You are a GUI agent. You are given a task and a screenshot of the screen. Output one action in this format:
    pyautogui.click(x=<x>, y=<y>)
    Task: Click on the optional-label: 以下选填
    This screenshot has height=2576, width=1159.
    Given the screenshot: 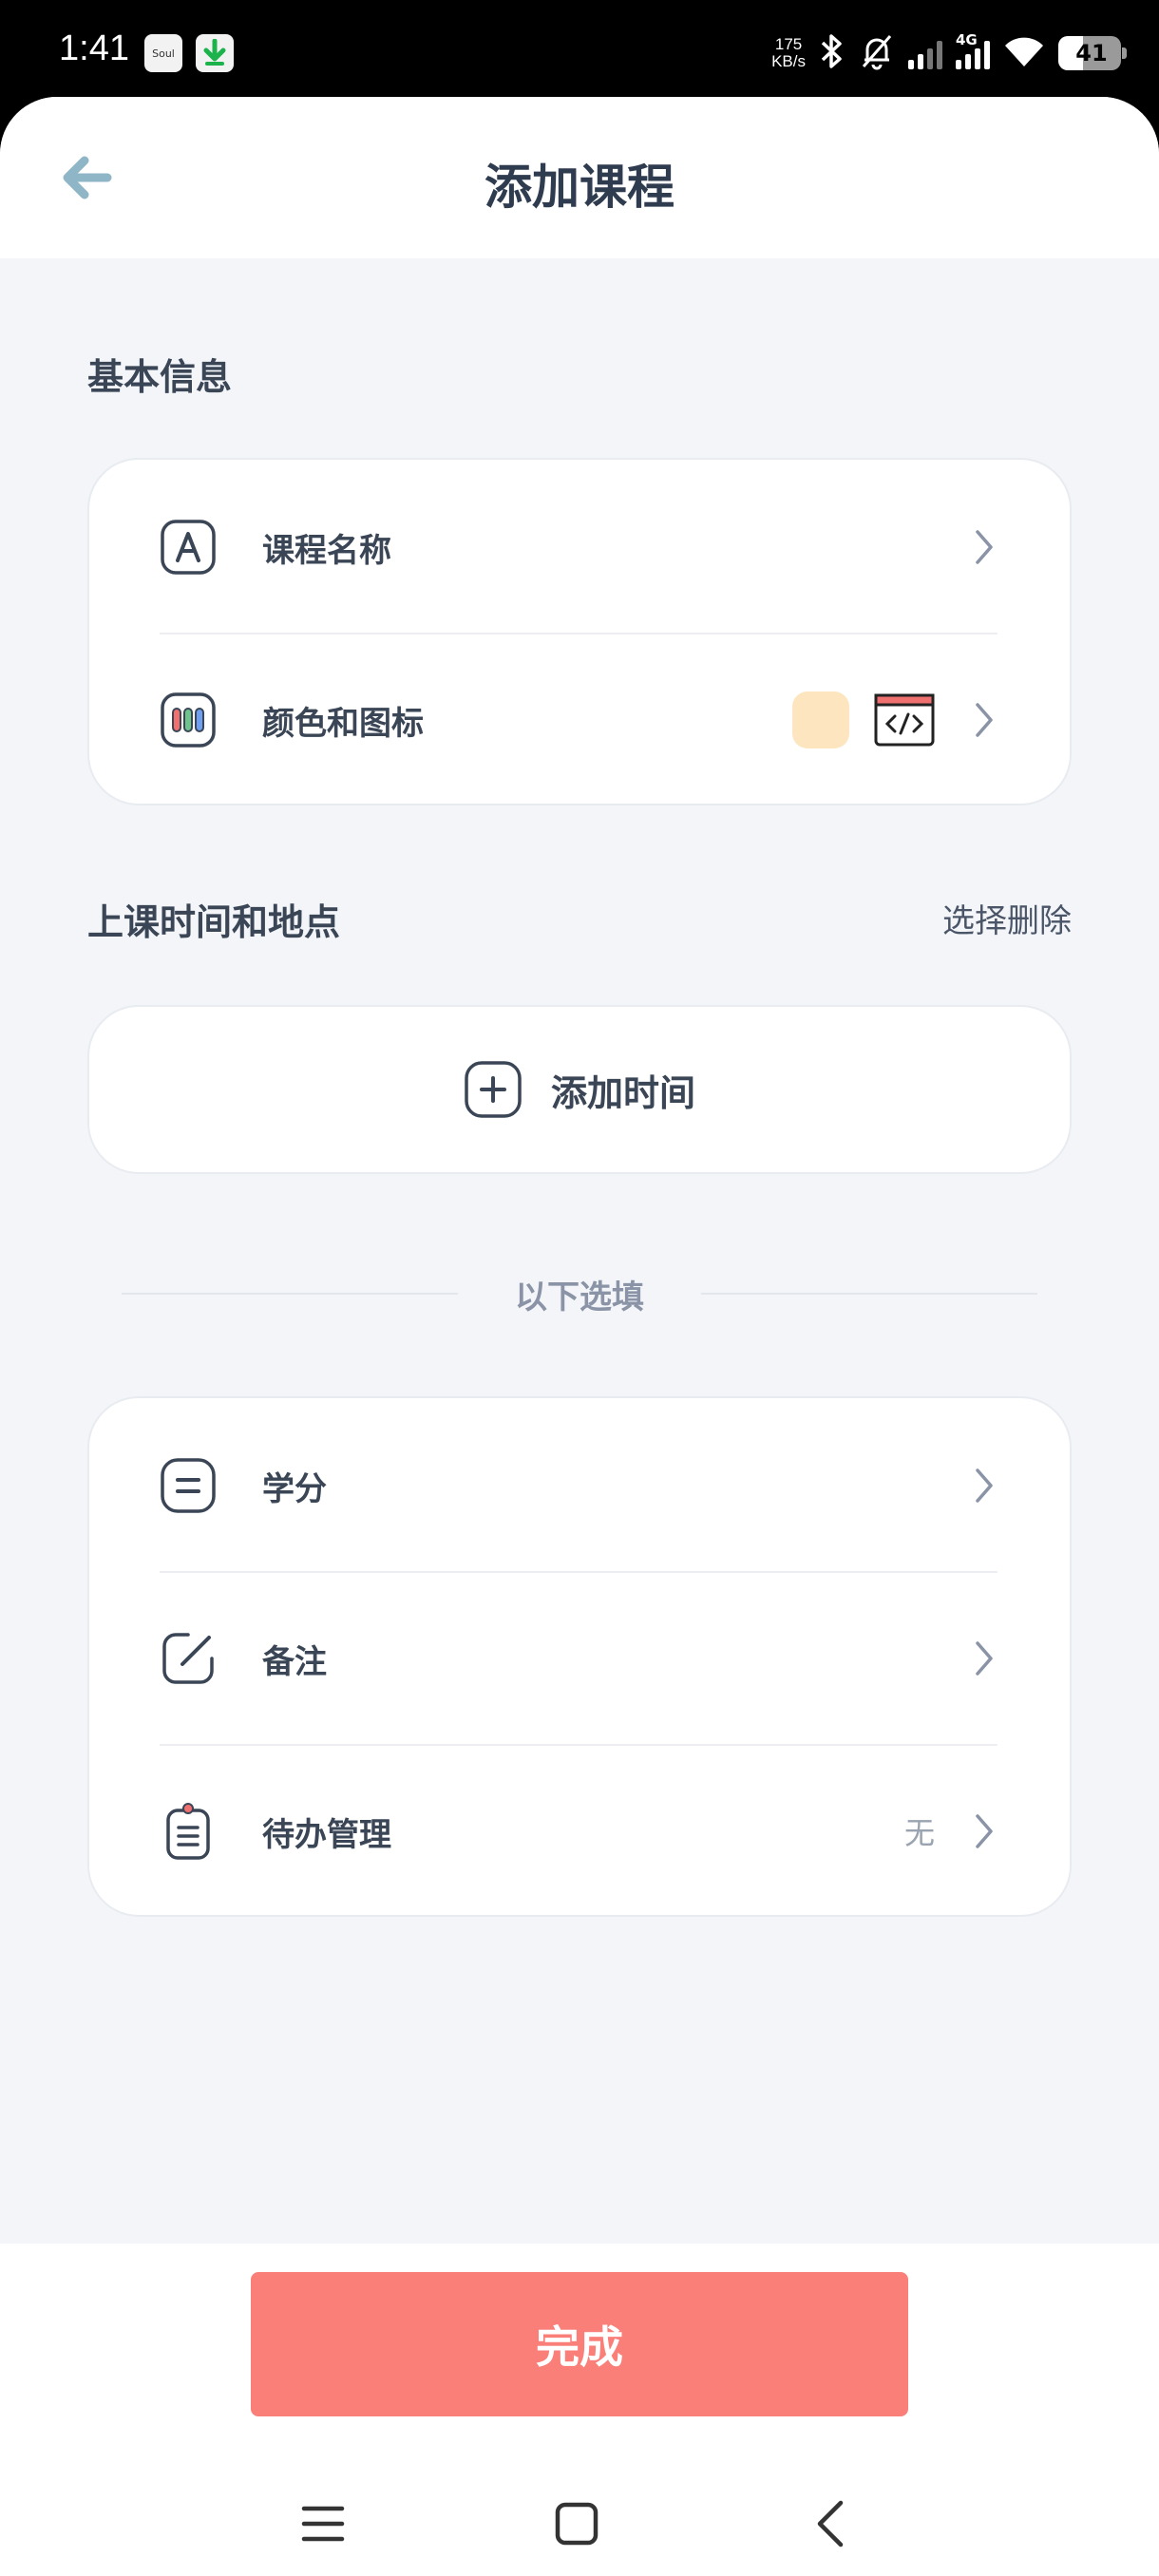 What is the action you would take?
    pyautogui.click(x=579, y=1297)
    